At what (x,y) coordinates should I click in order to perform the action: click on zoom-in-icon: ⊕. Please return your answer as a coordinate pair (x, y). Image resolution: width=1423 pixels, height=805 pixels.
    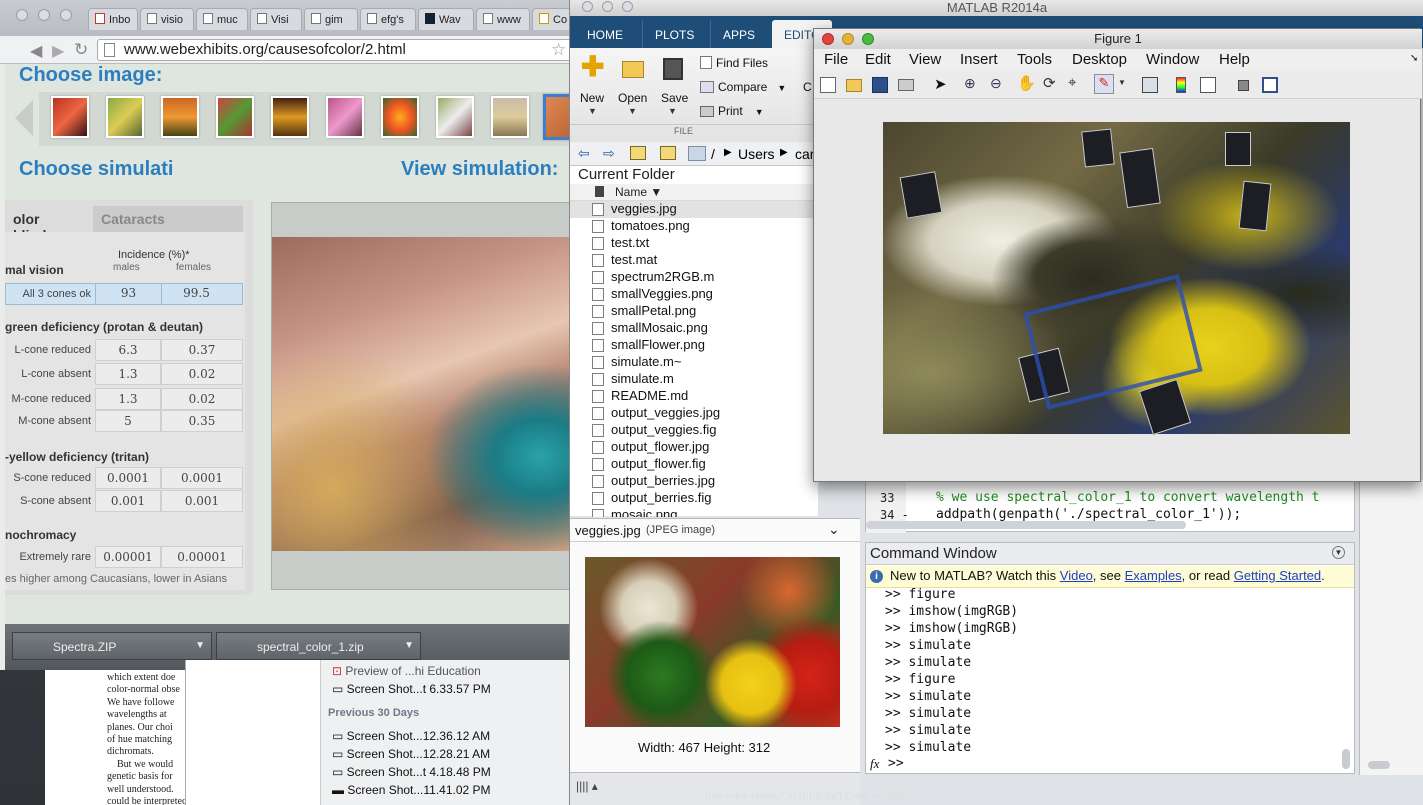
    Looking at the image, I should click on (970, 83).